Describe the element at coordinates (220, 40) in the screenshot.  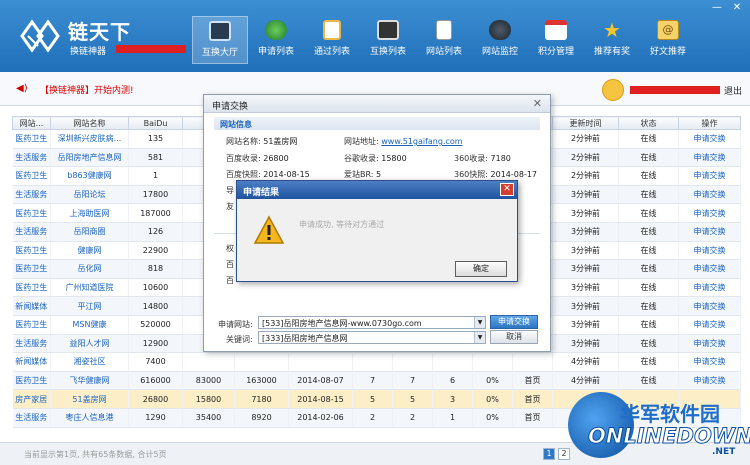
I see `nav-exchange-hall: 互换大厅` at that location.